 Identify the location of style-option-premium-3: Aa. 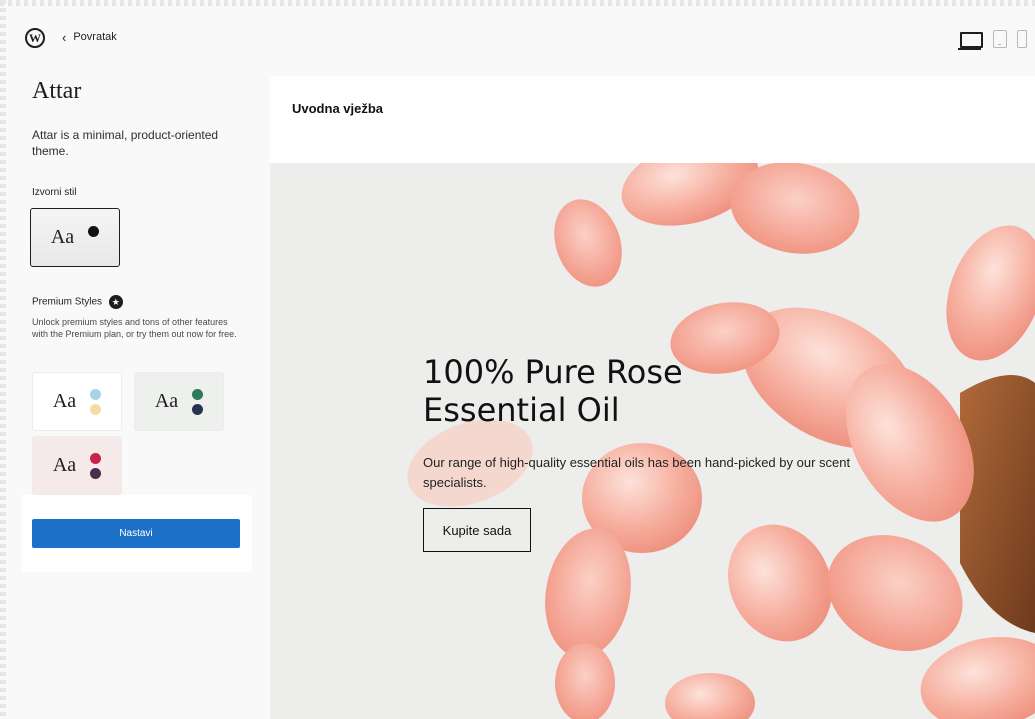
(77, 465).